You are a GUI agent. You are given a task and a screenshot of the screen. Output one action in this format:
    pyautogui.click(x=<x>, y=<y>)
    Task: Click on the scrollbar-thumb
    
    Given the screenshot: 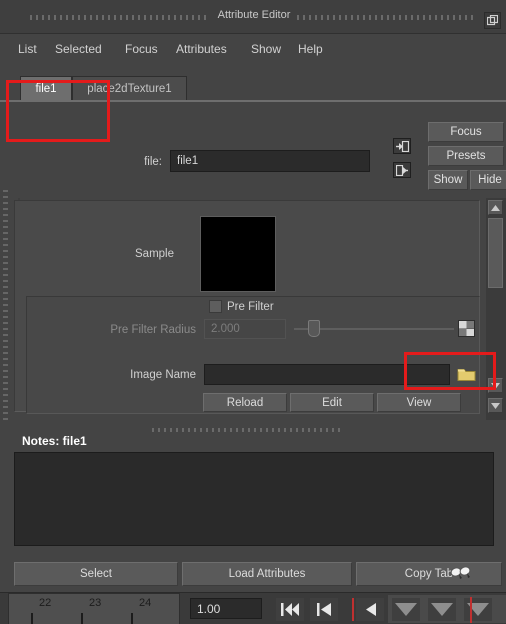 What is the action you would take?
    pyautogui.click(x=495, y=253)
    